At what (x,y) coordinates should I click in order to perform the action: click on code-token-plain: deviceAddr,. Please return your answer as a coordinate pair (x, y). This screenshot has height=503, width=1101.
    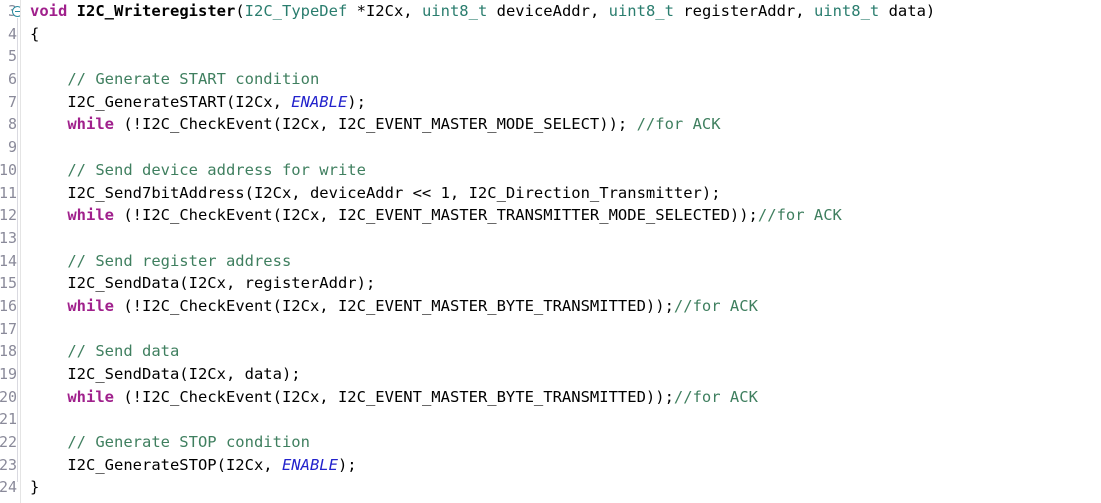
    Looking at the image, I should click on (548, 11).